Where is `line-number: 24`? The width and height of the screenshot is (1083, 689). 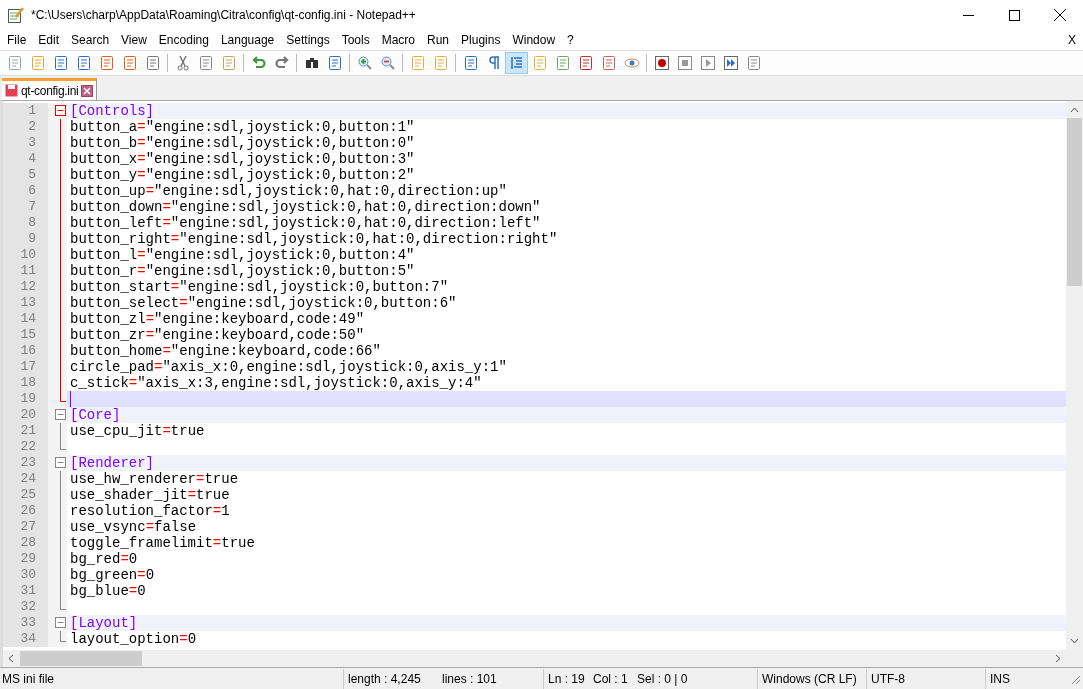 line-number: 24 is located at coordinates (25, 479).